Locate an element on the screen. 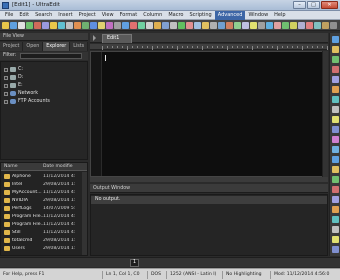 This screenshot has height=280, width=340. toolbar-tool-38-icon is located at coordinates (301, 25).